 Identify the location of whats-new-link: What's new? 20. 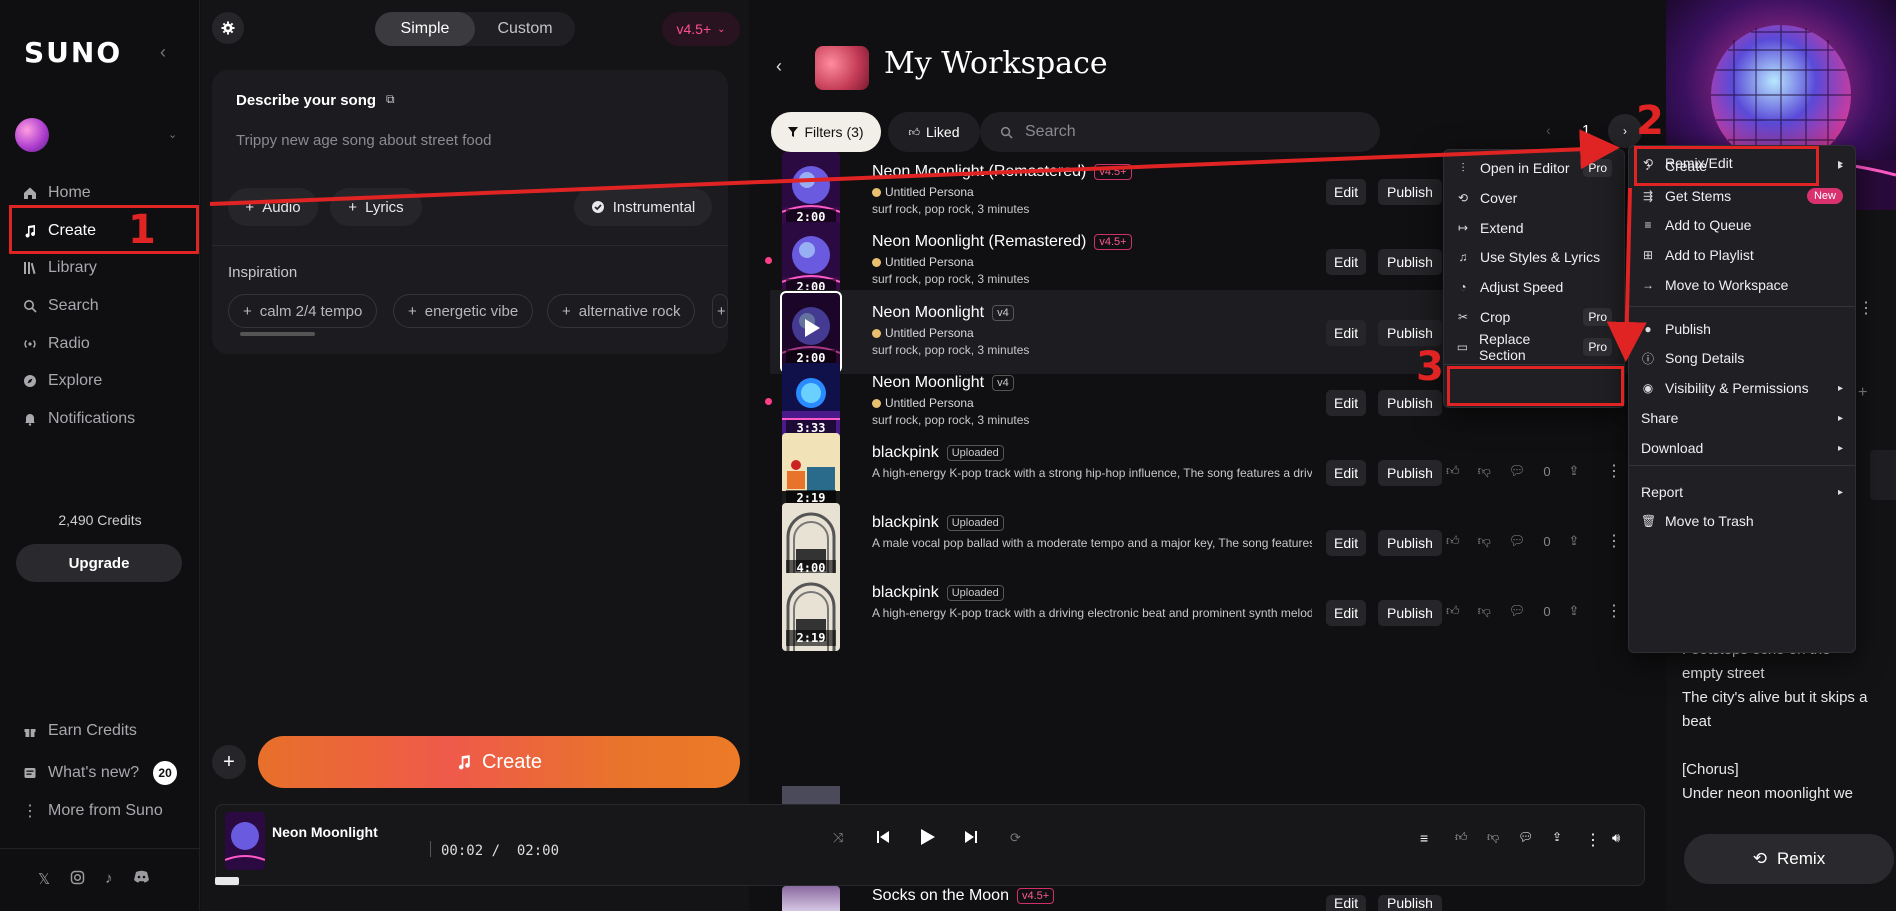
(100, 773).